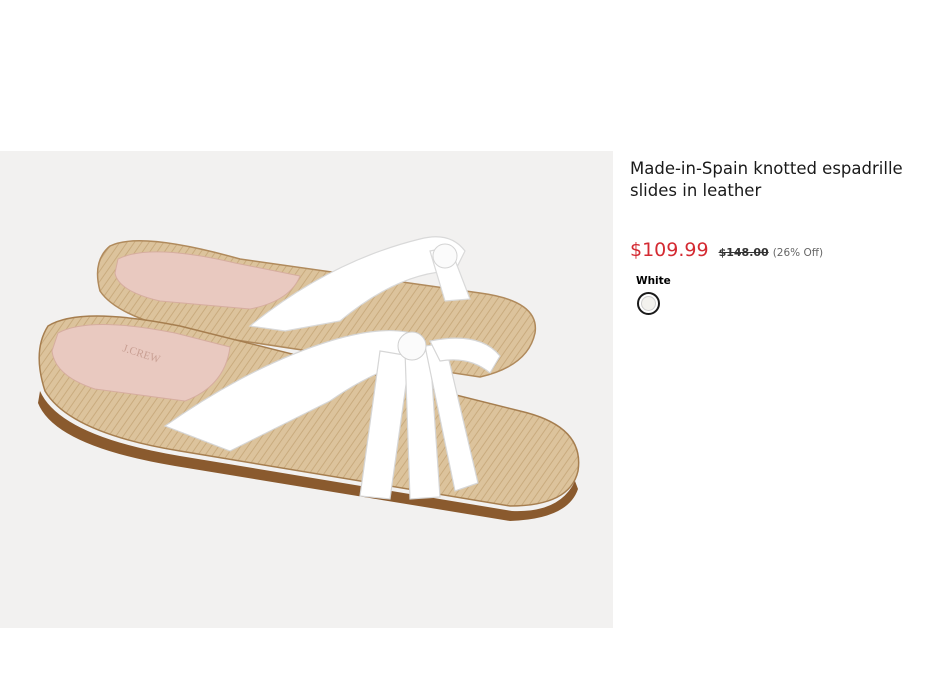 This screenshot has width=929, height=700. Describe the element at coordinates (798, 253) in the screenshot. I see `discount-label: (26% Off)` at that location.